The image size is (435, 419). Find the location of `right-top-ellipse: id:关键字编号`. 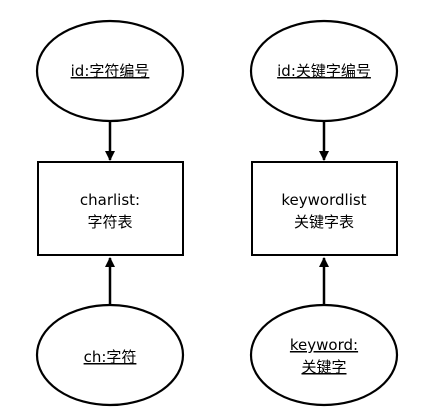

right-top-ellipse: id:关键字编号 is located at coordinates (324, 71).